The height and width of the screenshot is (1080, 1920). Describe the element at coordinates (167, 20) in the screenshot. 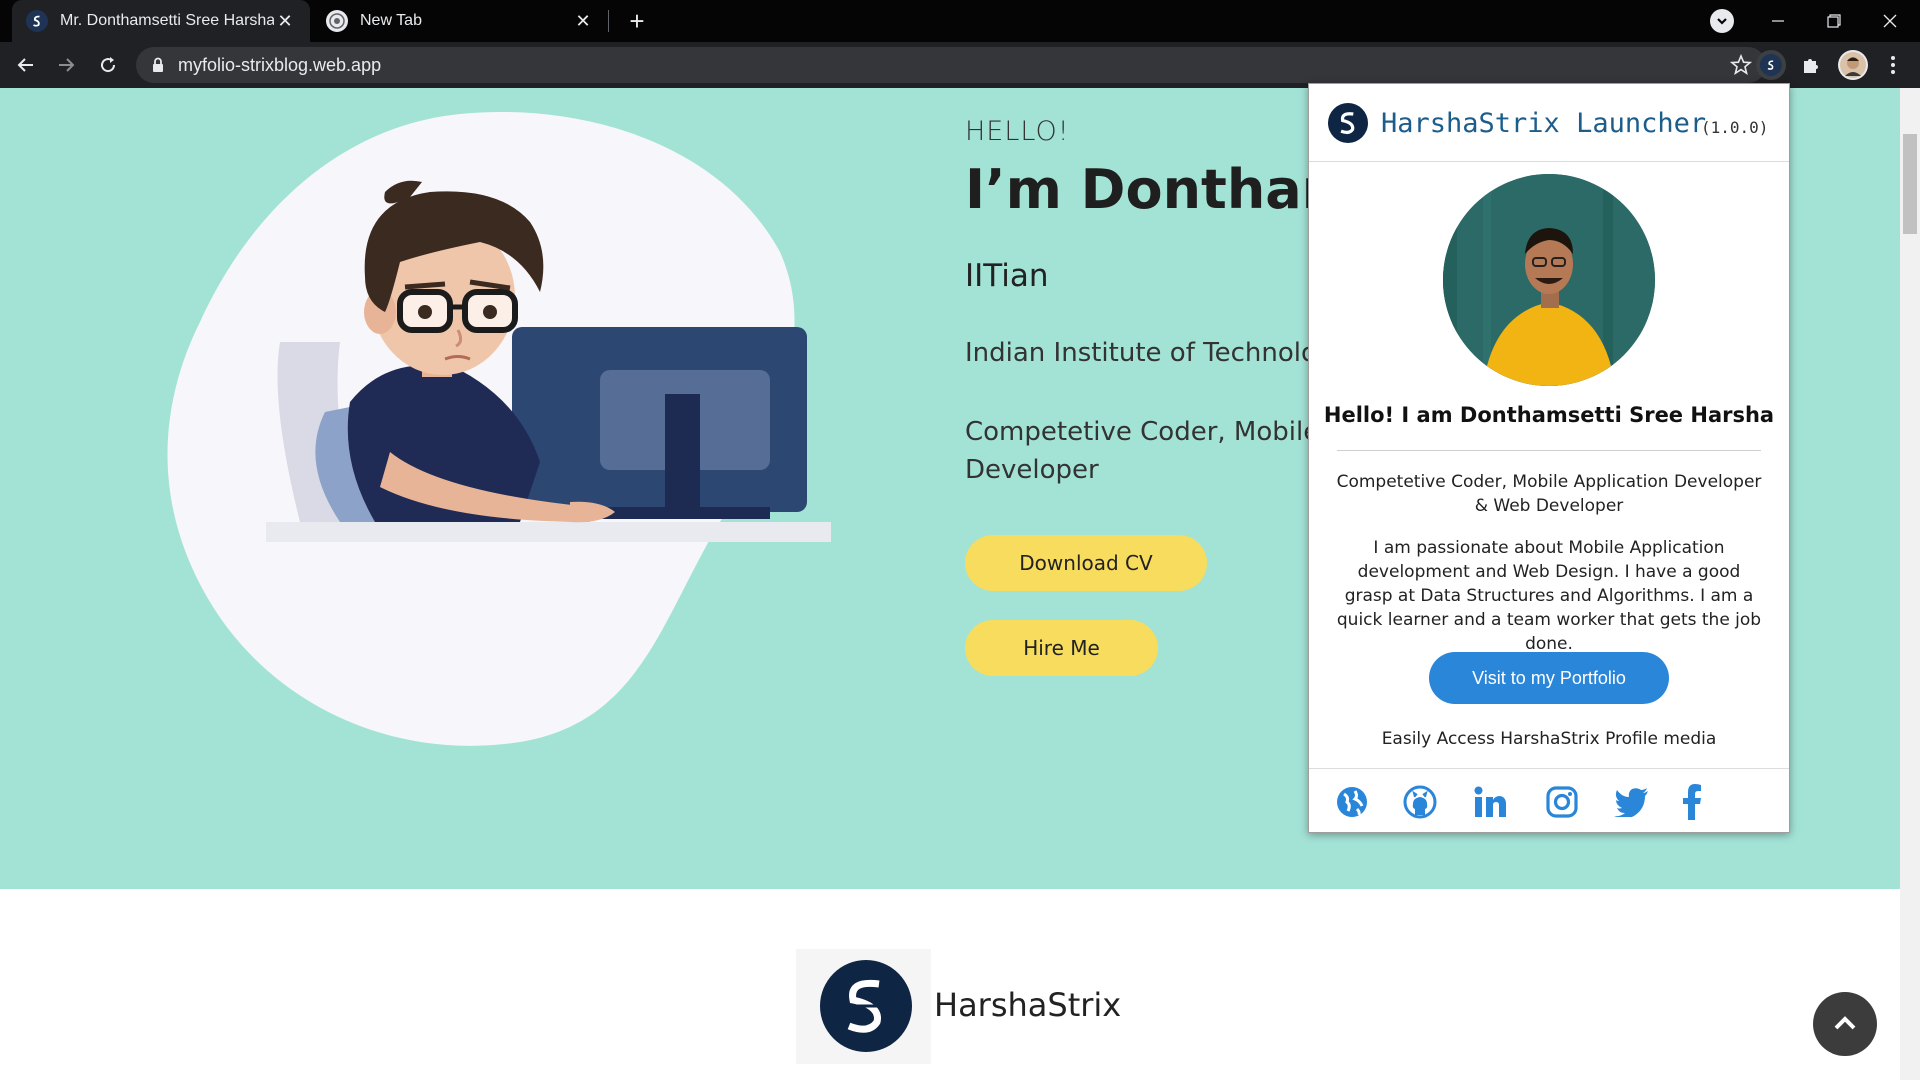

I see `tab-title: Mr. Donthamsetti Sree Harsha` at that location.